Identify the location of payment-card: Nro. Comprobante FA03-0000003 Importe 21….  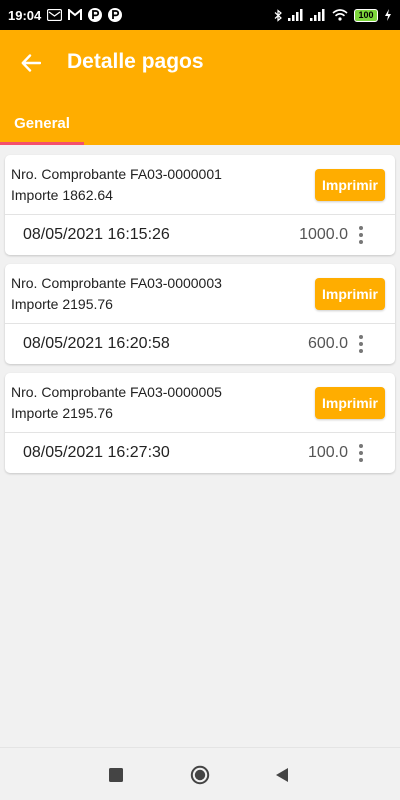
(200, 314).